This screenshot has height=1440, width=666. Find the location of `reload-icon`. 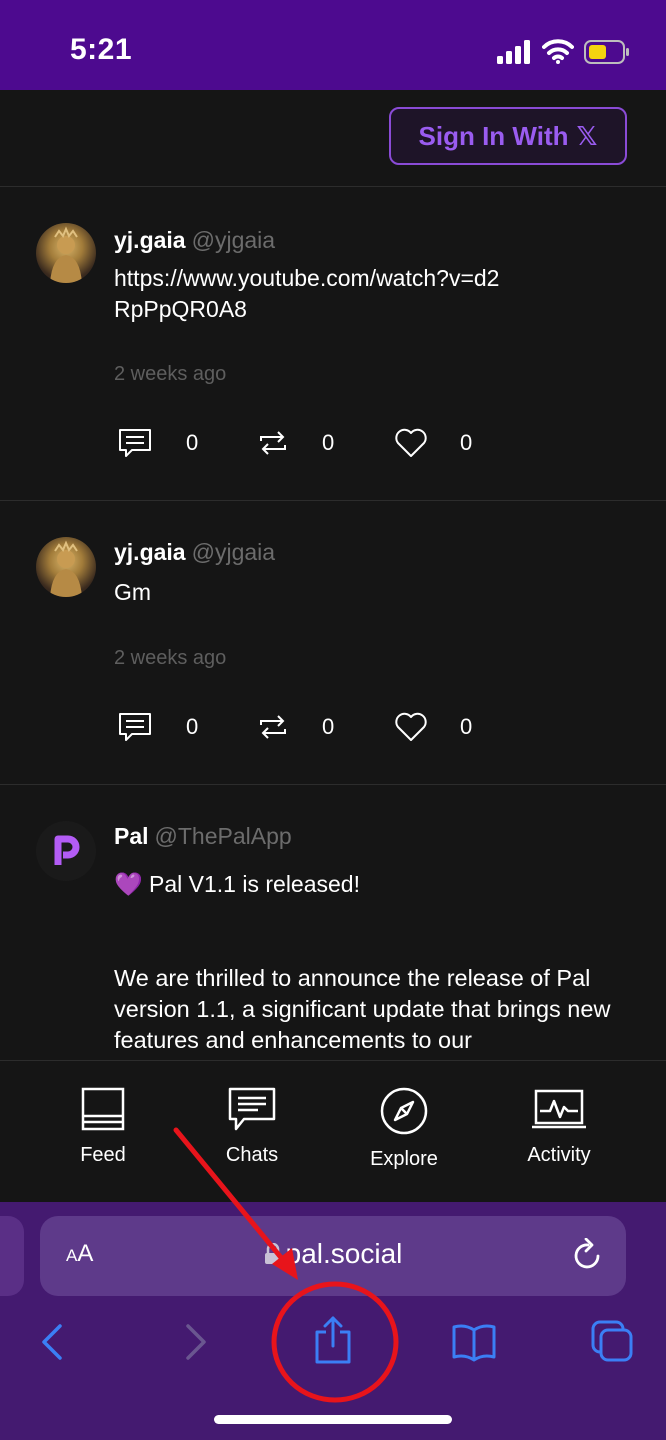

reload-icon is located at coordinates (588, 1255).